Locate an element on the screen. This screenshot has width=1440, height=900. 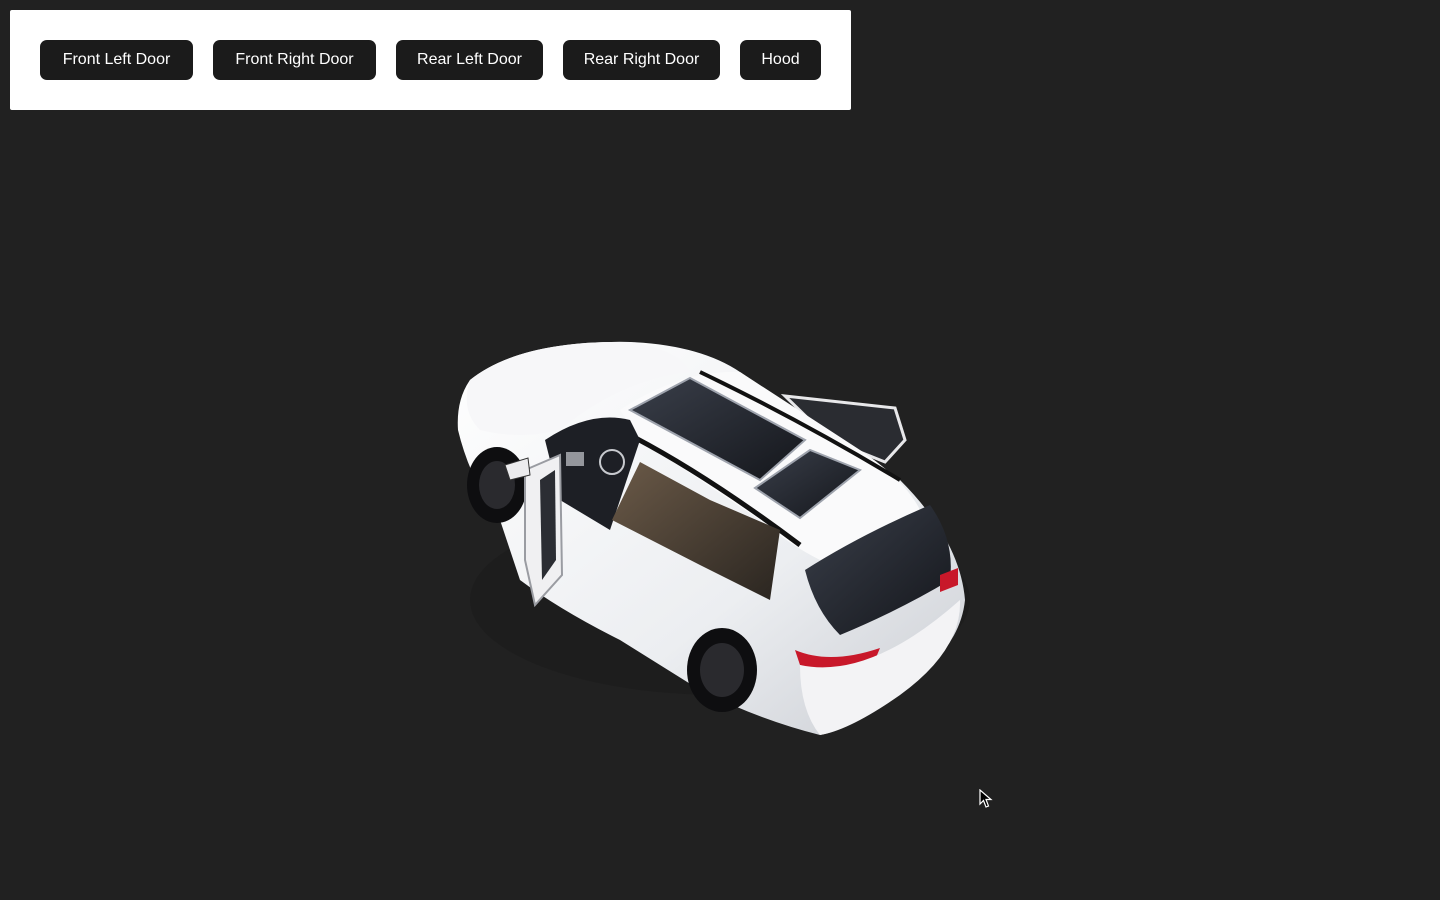
front-right-door-button: Front Right Door is located at coordinates (294, 60).